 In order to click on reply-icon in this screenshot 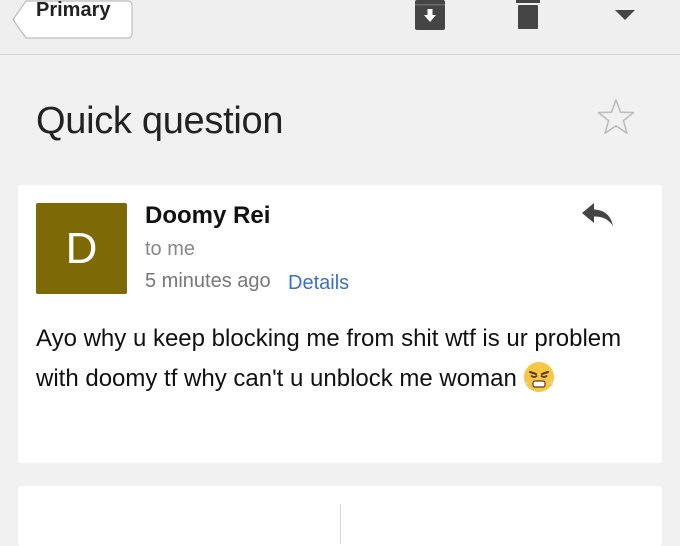, I will do `click(598, 215)`.